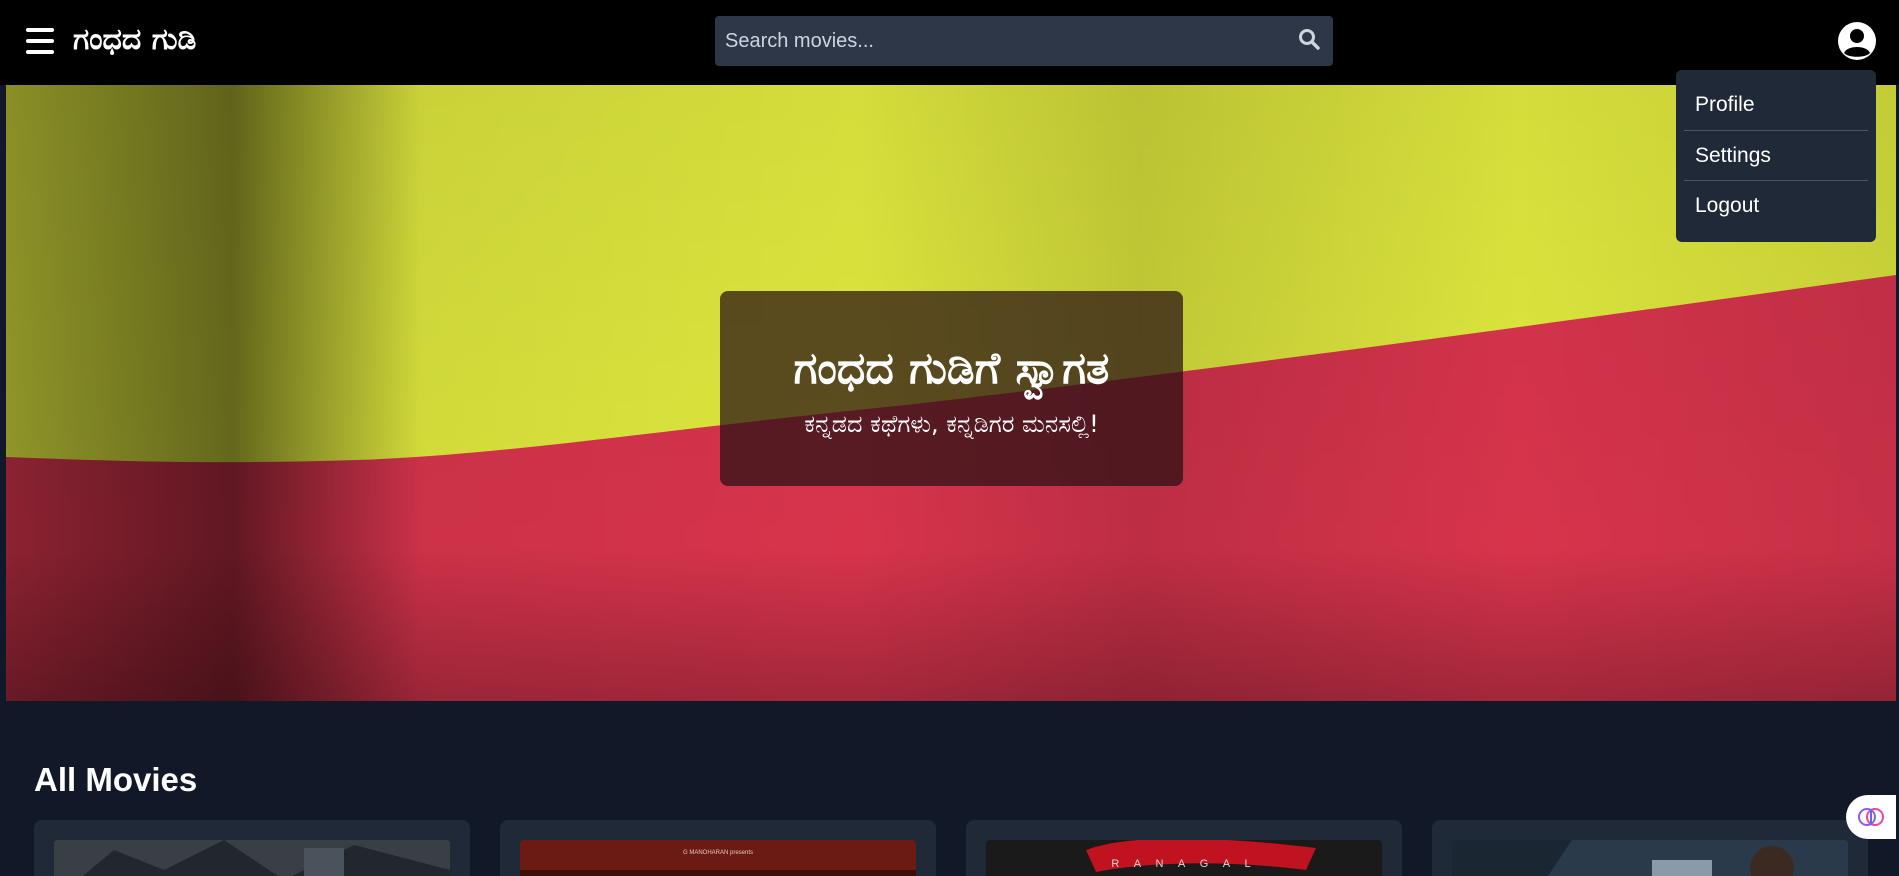 The height and width of the screenshot is (876, 1899). What do you see at coordinates (718, 858) in the screenshot?
I see `poster-red-icon: G MANOHARAN presents` at bounding box center [718, 858].